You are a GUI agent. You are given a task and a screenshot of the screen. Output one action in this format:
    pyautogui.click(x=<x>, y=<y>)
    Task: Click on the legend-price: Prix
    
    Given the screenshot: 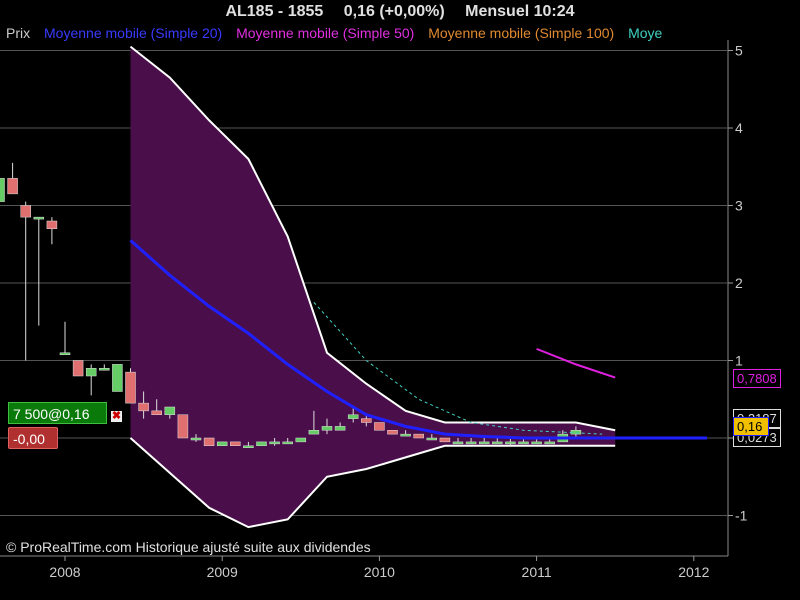 What is the action you would take?
    pyautogui.click(x=18, y=33)
    